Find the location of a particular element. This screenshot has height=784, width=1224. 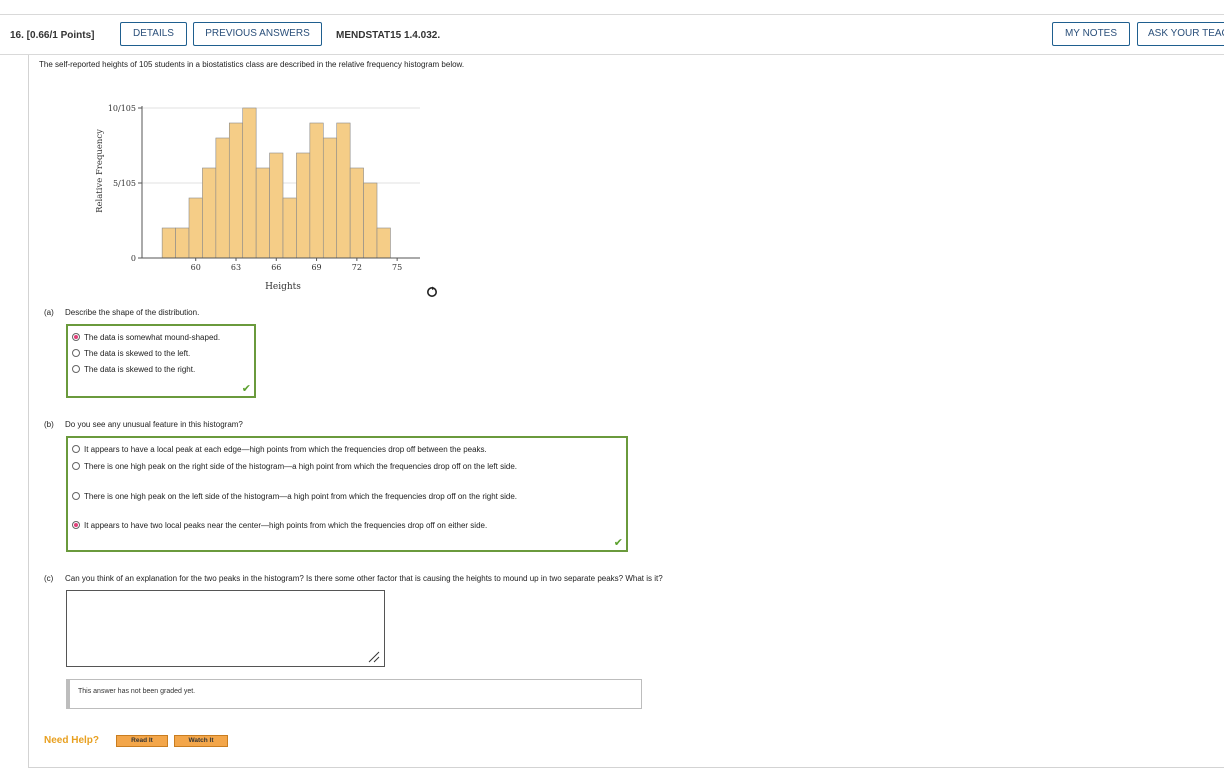

y-tick-label: 10/105 is located at coordinates (122, 108).